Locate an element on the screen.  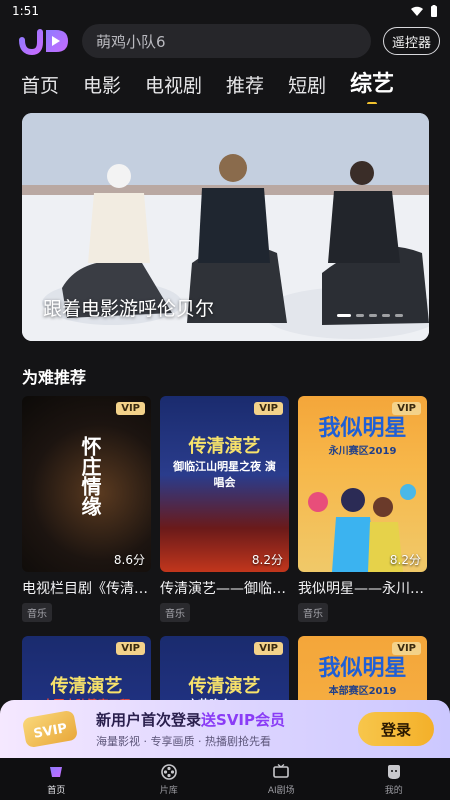
svip-badge-icon: SVIP is located at coordinates (50, 729).